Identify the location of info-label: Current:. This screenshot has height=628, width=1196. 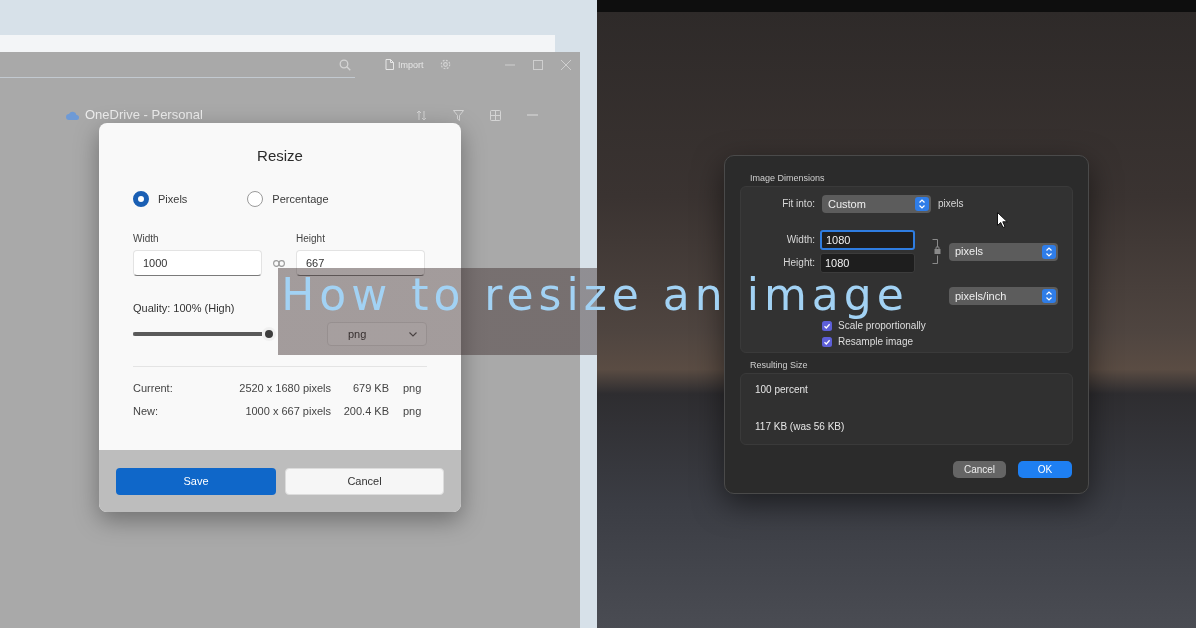
(153, 388).